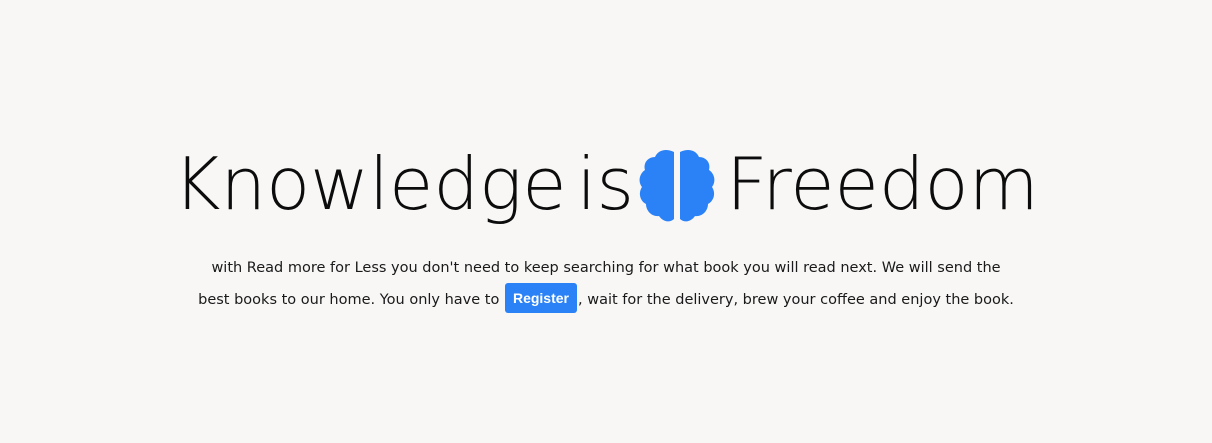  Describe the element at coordinates (677, 186) in the screenshot. I see `brain-icon` at that location.